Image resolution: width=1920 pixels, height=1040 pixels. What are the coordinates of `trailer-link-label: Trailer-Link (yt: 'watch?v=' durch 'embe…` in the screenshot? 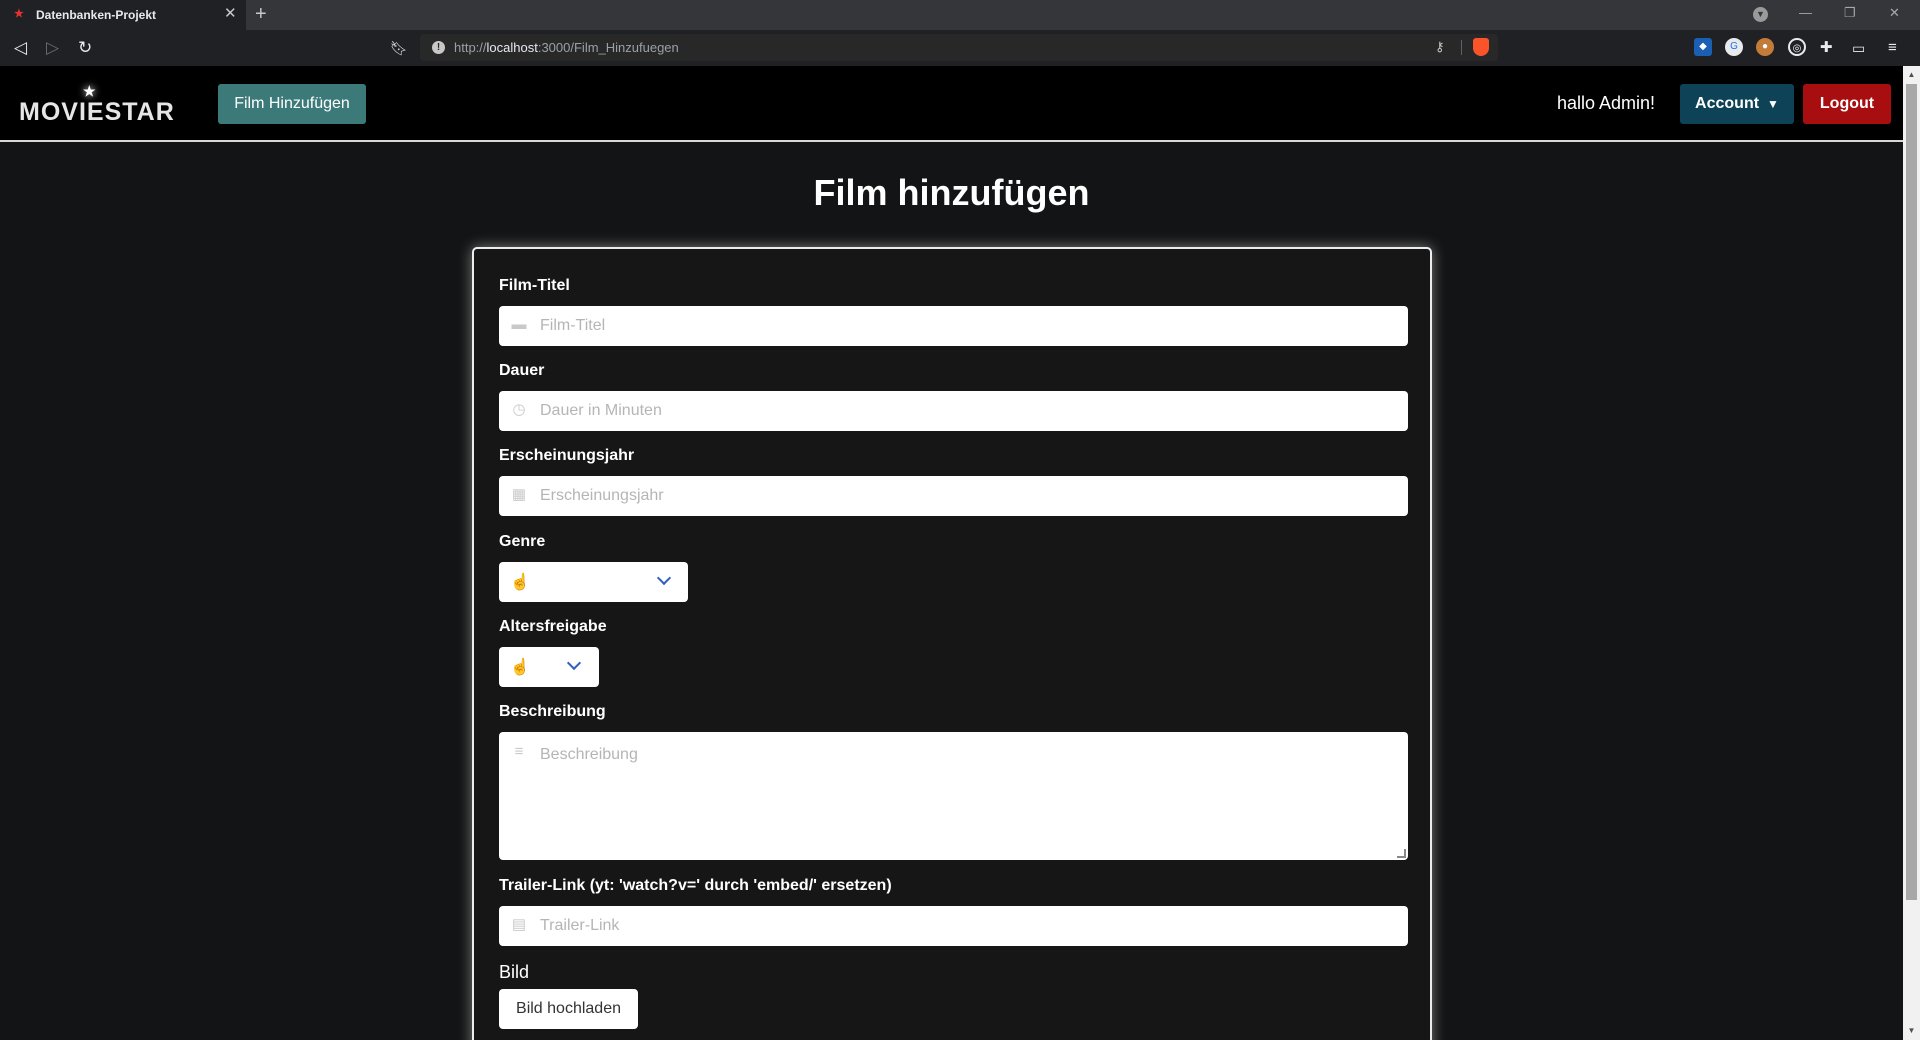 It's located at (695, 885).